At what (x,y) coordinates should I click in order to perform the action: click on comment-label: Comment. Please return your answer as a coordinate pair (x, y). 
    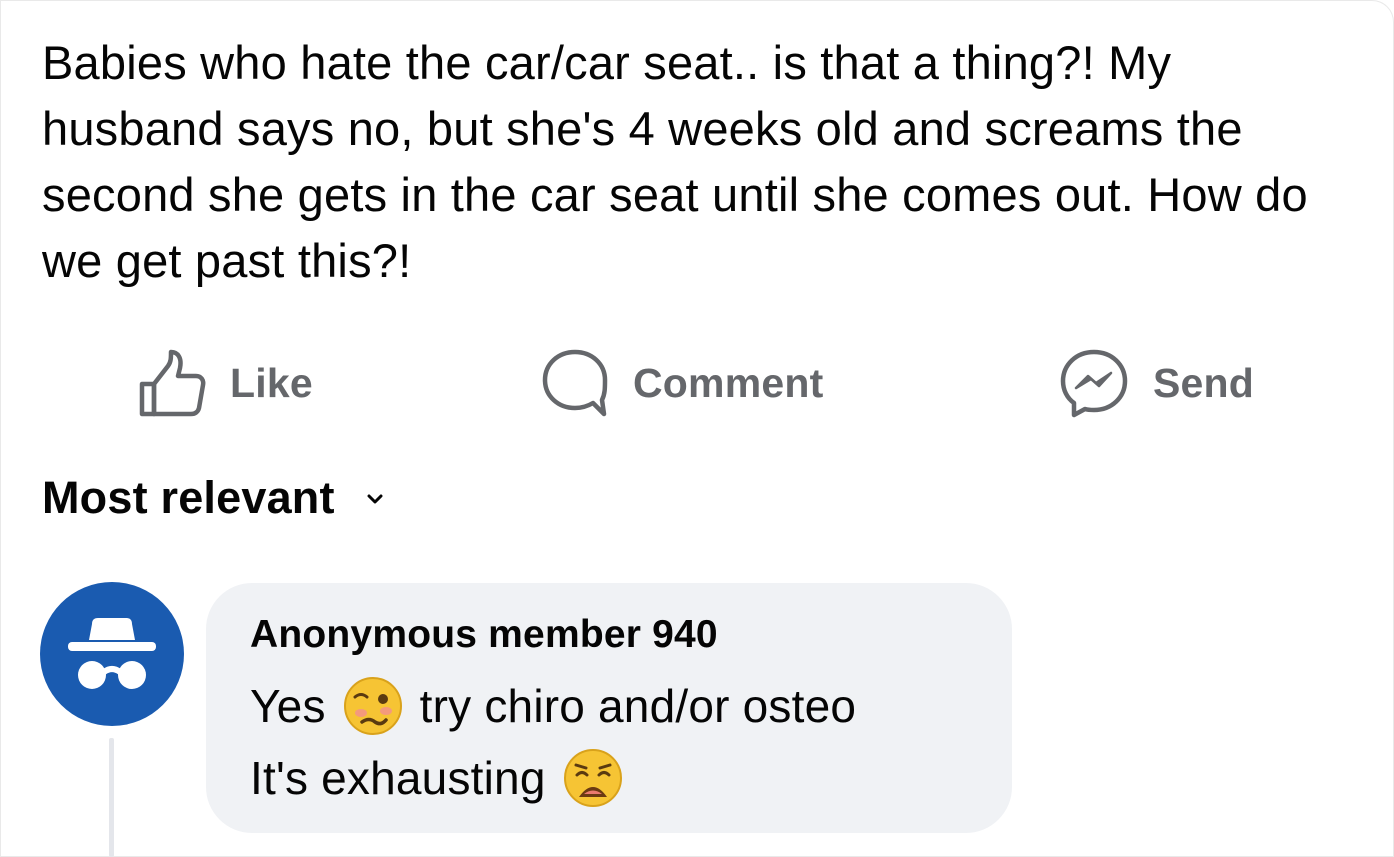
    Looking at the image, I should click on (728, 382).